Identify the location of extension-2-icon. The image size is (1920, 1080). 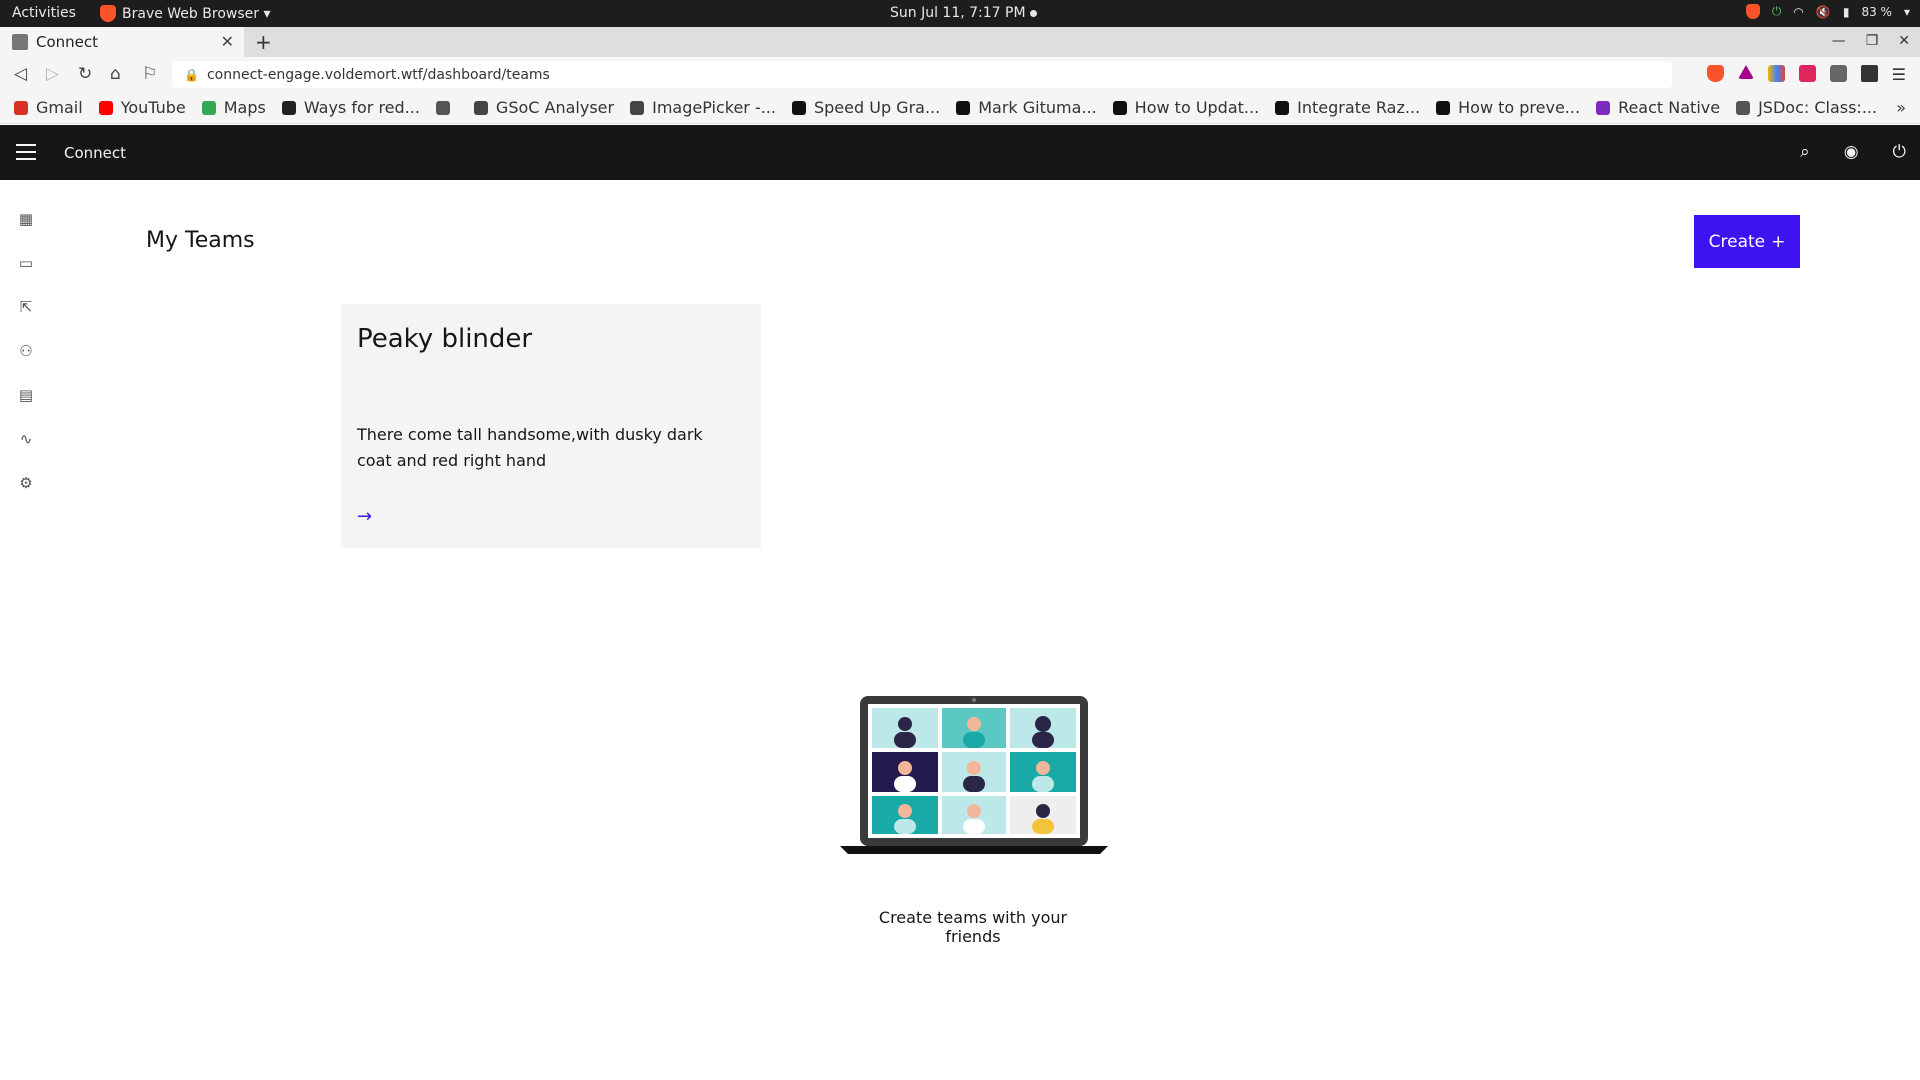
(1807, 73).